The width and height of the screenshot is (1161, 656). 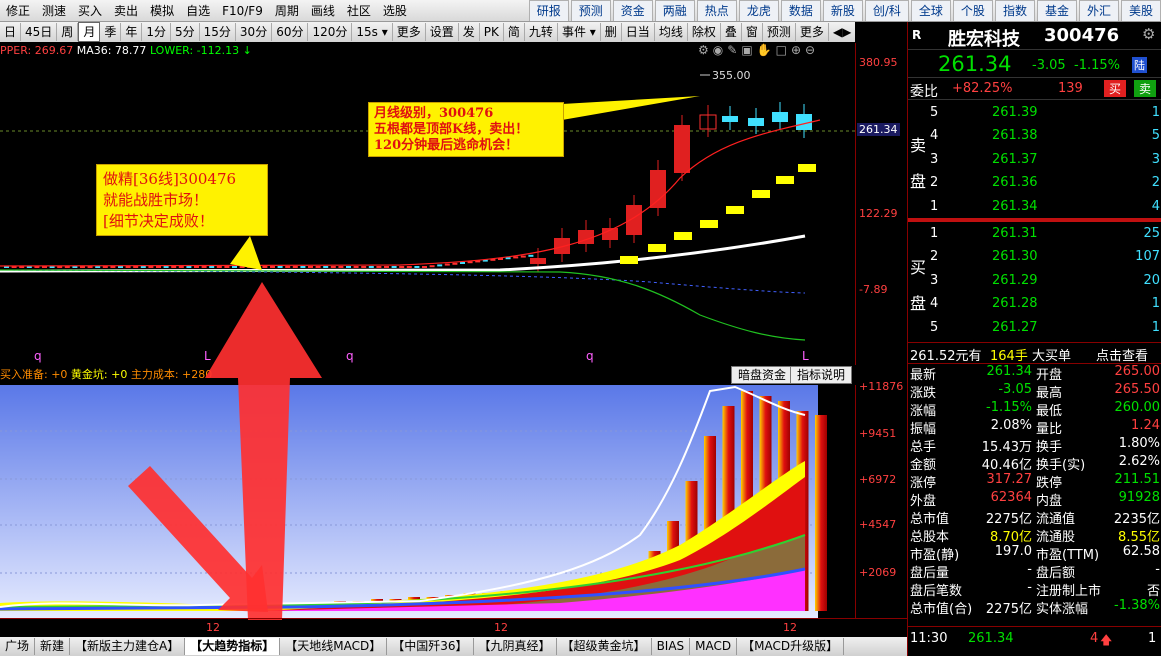 What do you see at coordinates (1122, 354) in the screenshot?
I see `big-order-link: 点击查看` at bounding box center [1122, 354].